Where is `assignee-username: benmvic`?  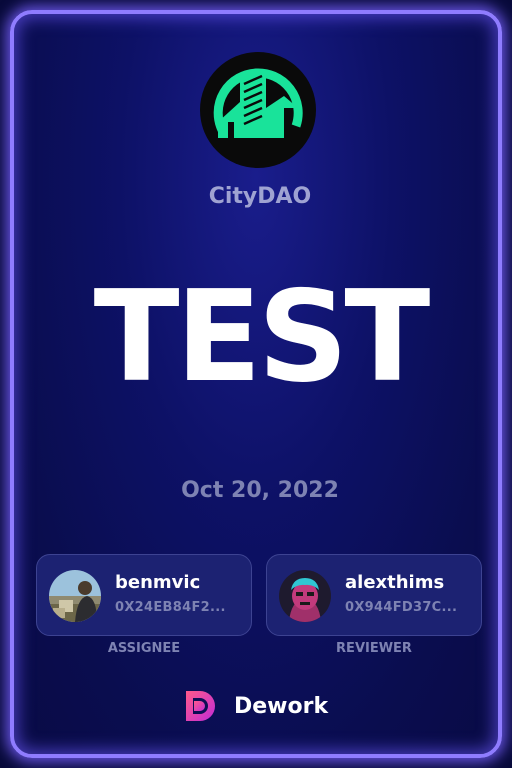 assignee-username: benmvic is located at coordinates (158, 582).